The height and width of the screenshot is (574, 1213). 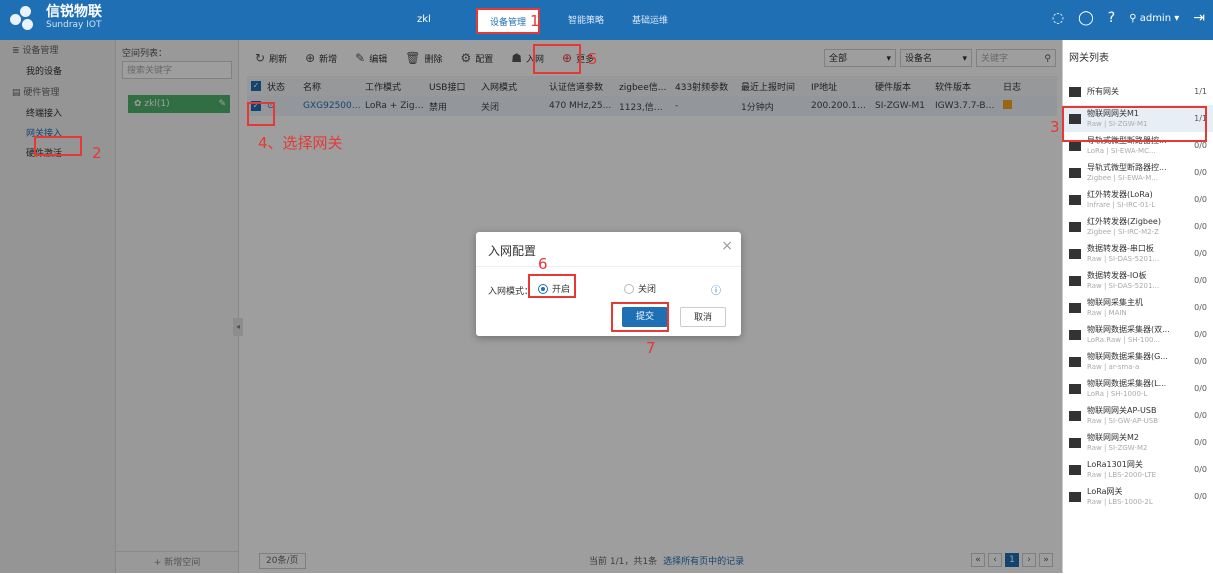 I want to click on tab-basic-ops: 基础运维, so click(x=650, y=21).